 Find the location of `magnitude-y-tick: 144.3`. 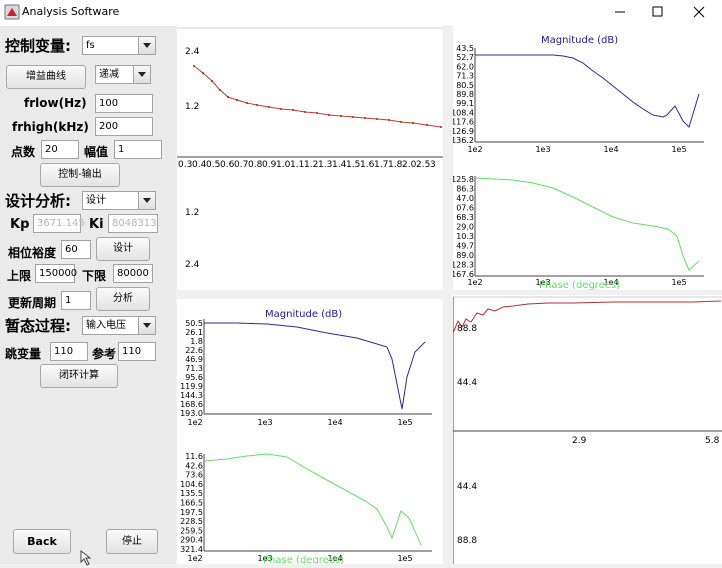

magnitude-y-tick: 144.3 is located at coordinates (191, 395).